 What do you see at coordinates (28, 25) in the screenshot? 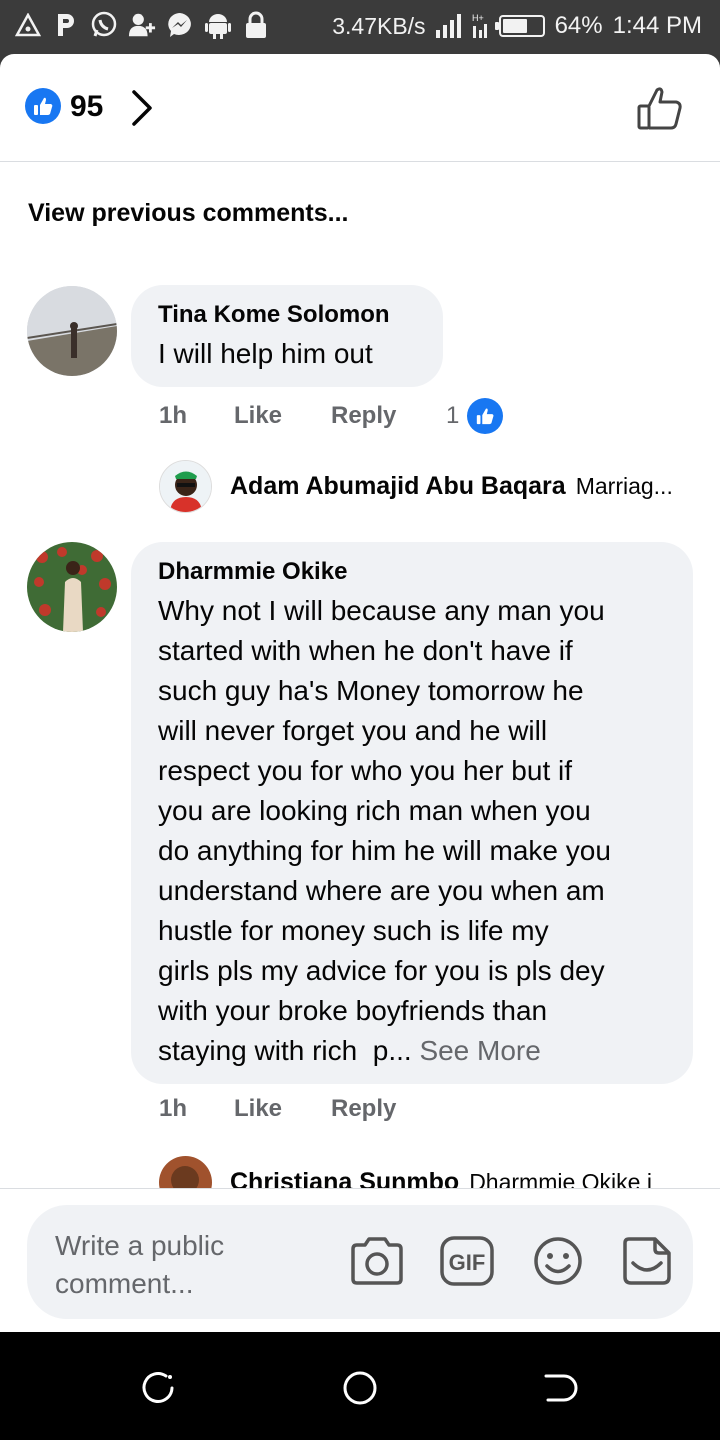
I see `triangle-icon` at bounding box center [28, 25].